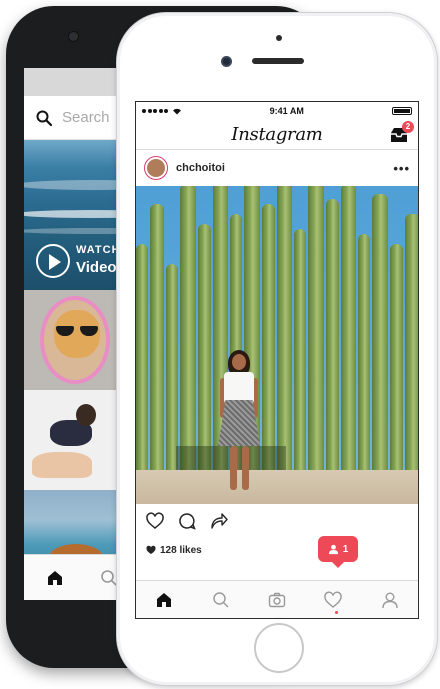  Describe the element at coordinates (277, 550) in the screenshot. I see `likes-count: 128 likes` at that location.